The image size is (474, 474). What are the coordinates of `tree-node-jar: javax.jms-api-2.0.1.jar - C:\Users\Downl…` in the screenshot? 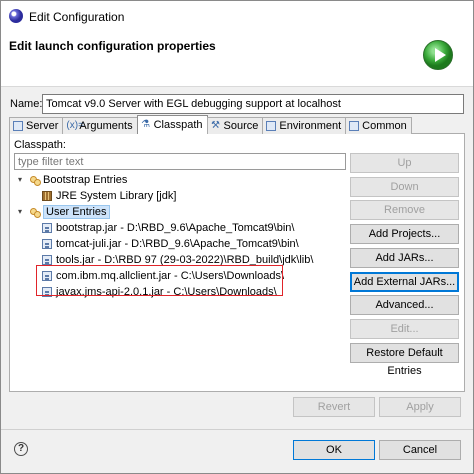 It's located at (159, 292).